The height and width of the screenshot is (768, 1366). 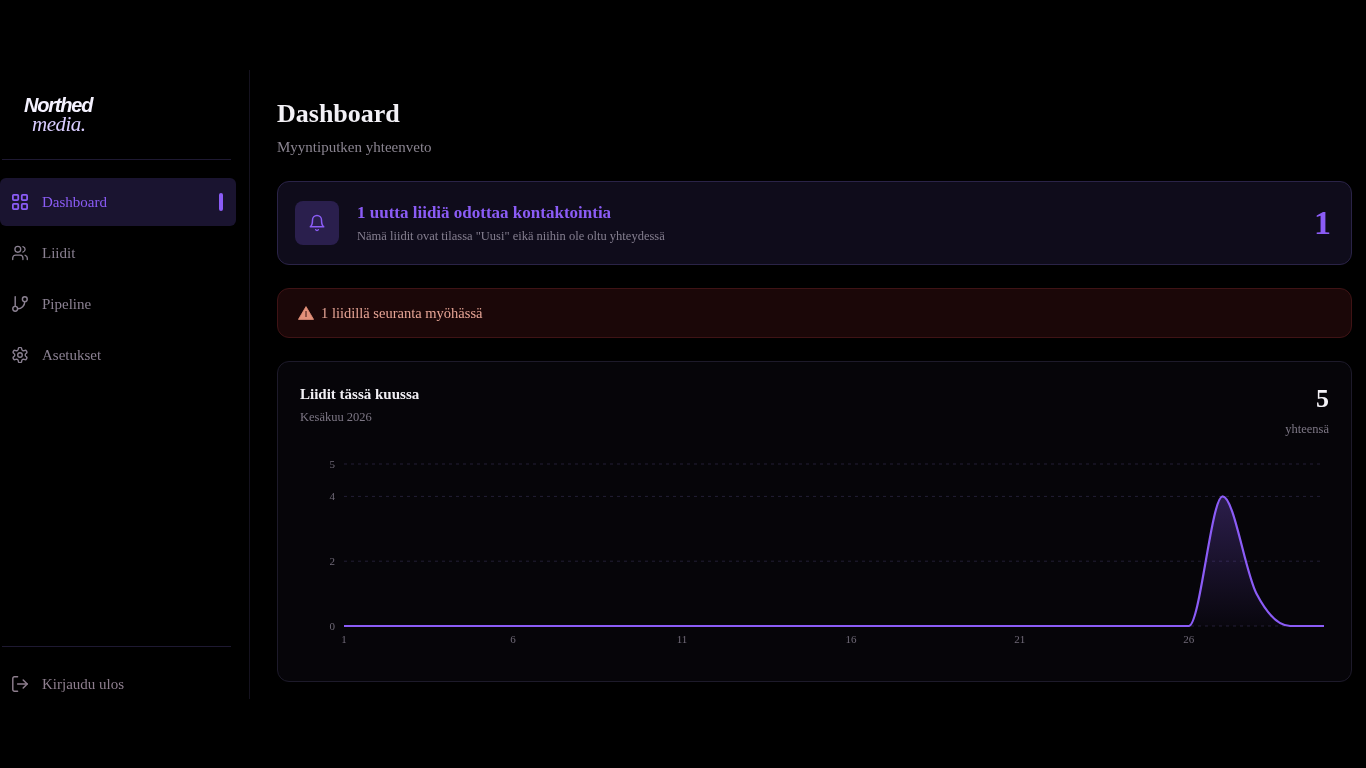 I want to click on bell-icon, so click(x=317, y=223).